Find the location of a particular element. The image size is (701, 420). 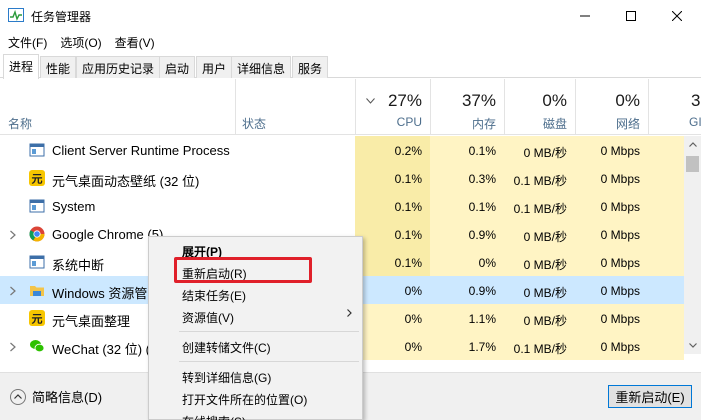

process-name: WeChat (32 位) ( is located at coordinates (101, 349).